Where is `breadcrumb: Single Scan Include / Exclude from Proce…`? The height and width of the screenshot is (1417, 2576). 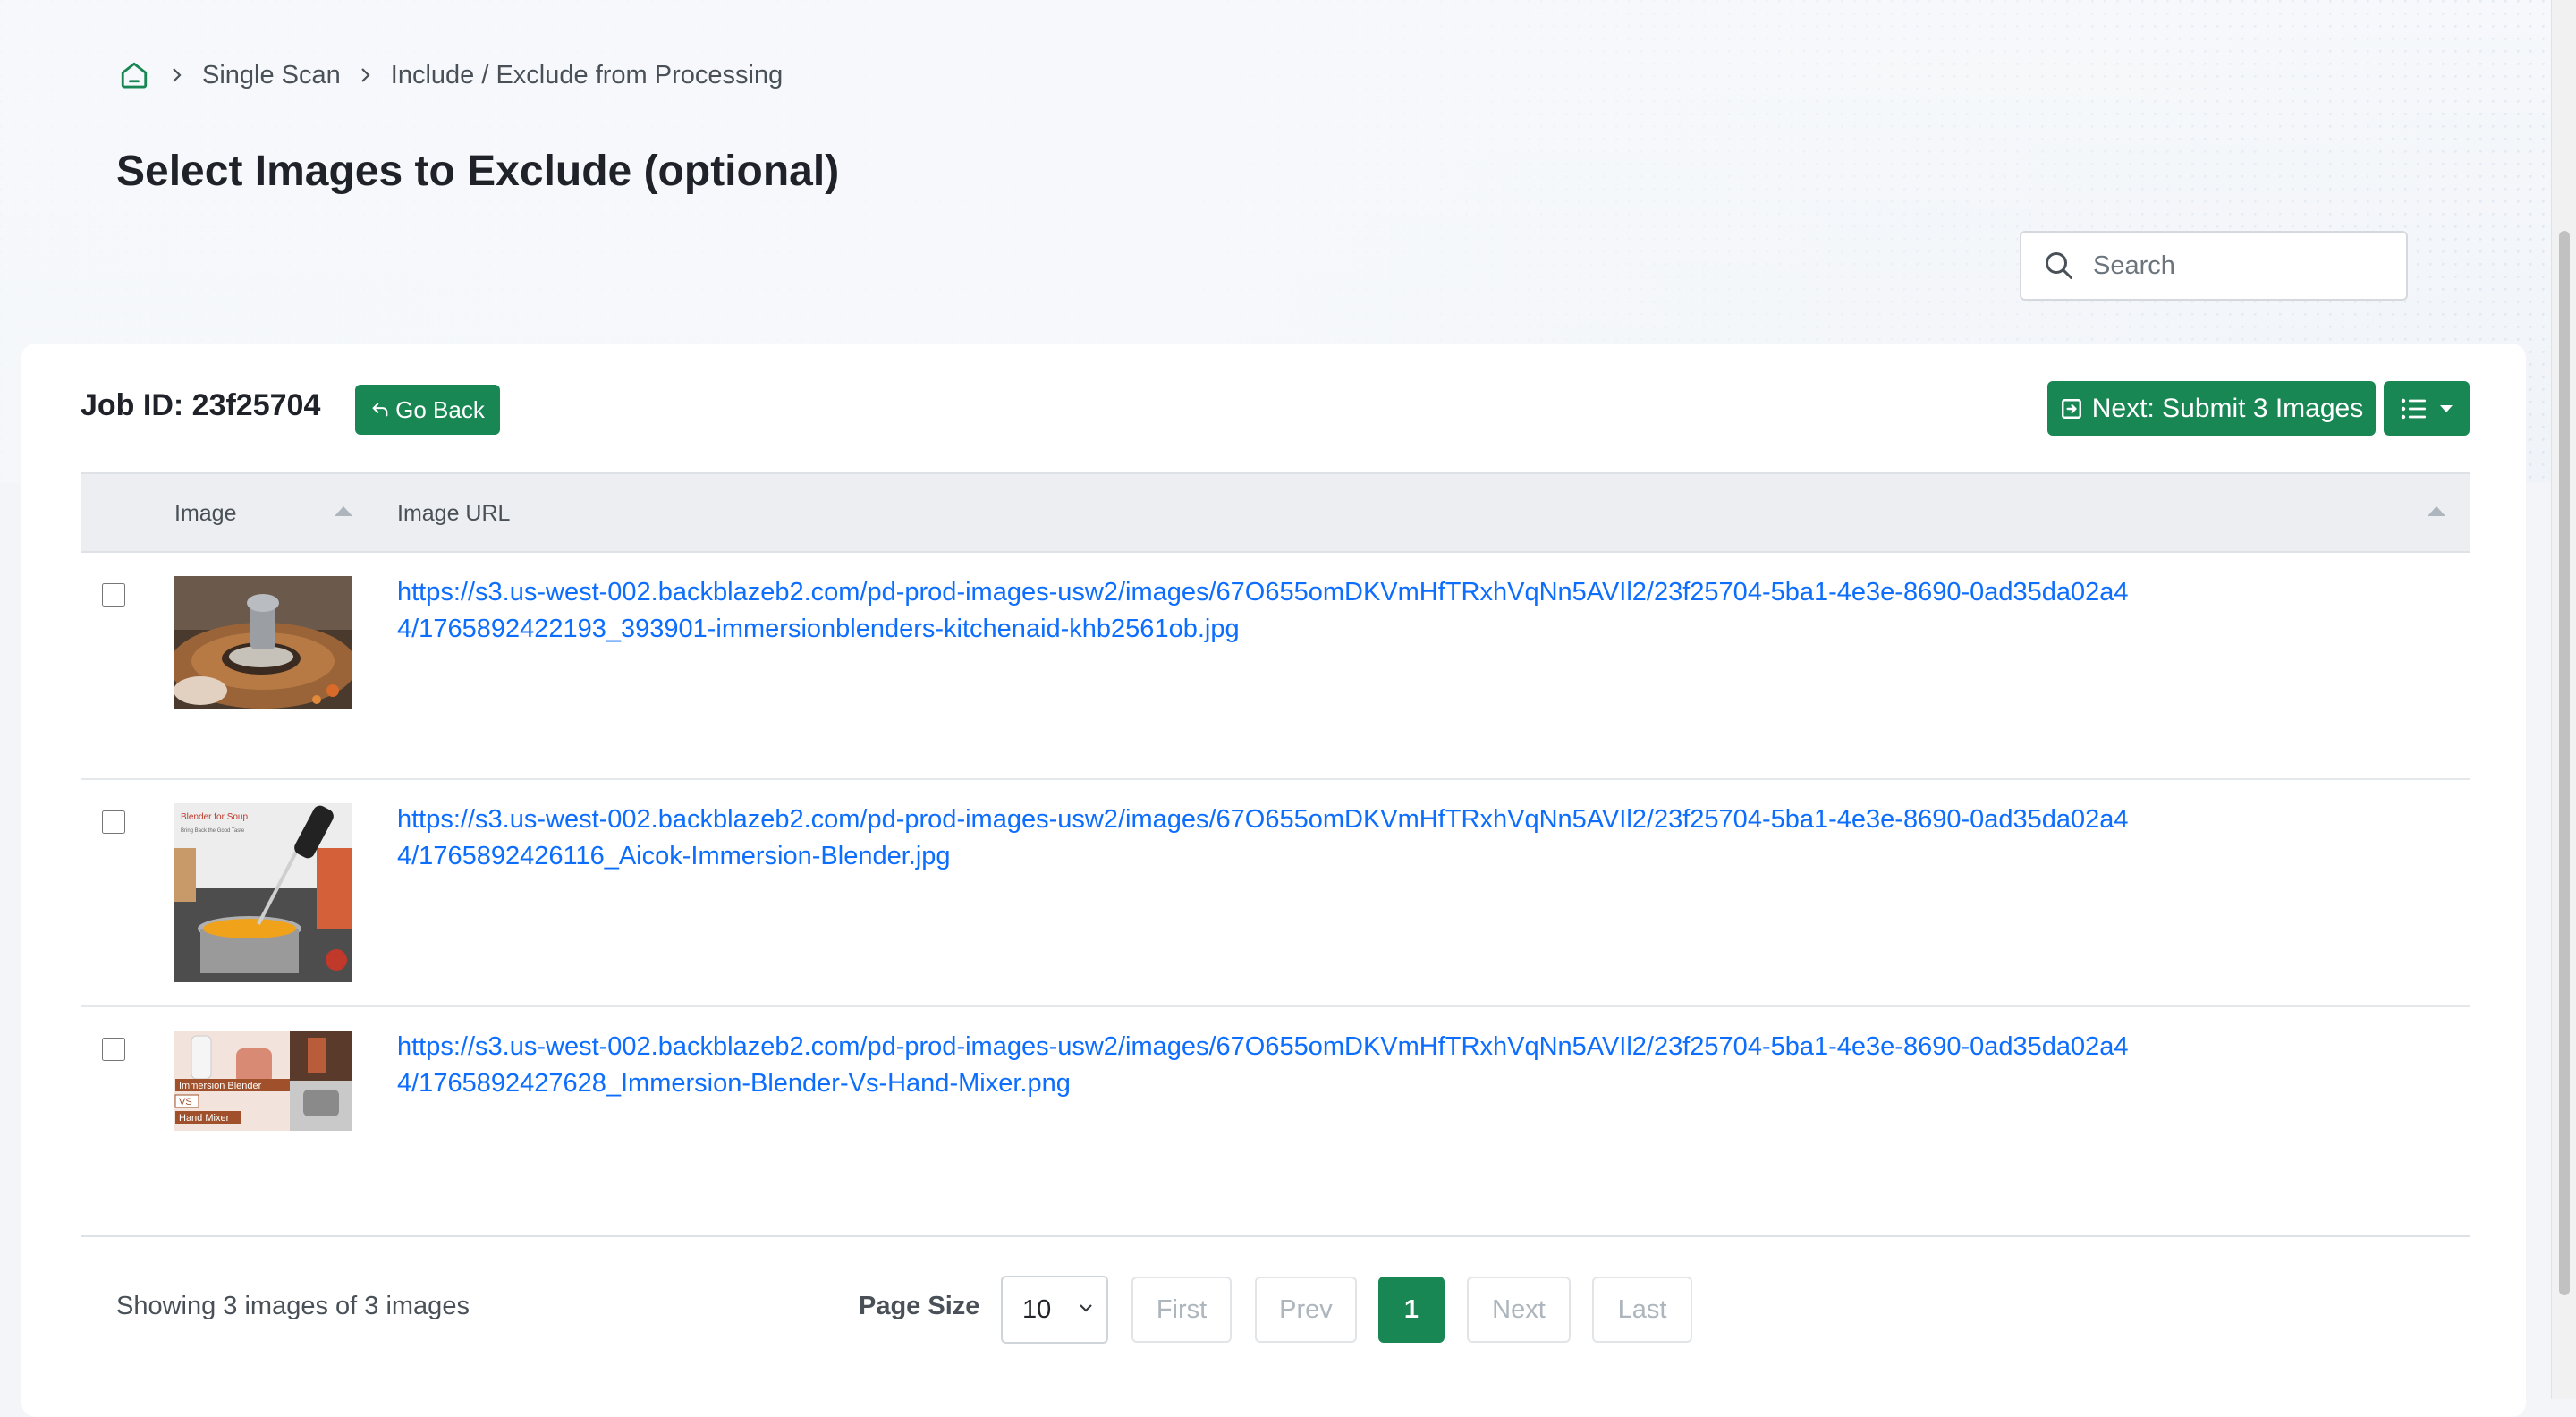
breadcrumb: Single Scan Include / Exclude from Proce… is located at coordinates (449, 75).